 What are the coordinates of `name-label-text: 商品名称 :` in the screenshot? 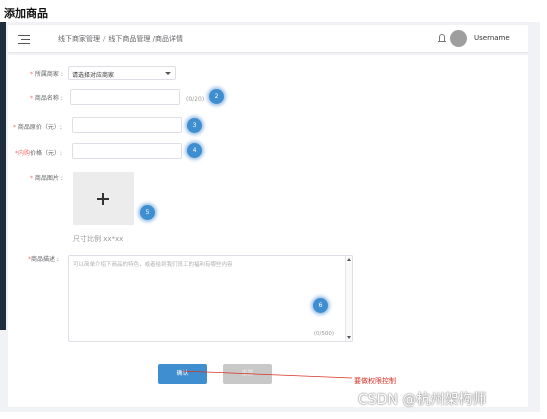 It's located at (48, 98).